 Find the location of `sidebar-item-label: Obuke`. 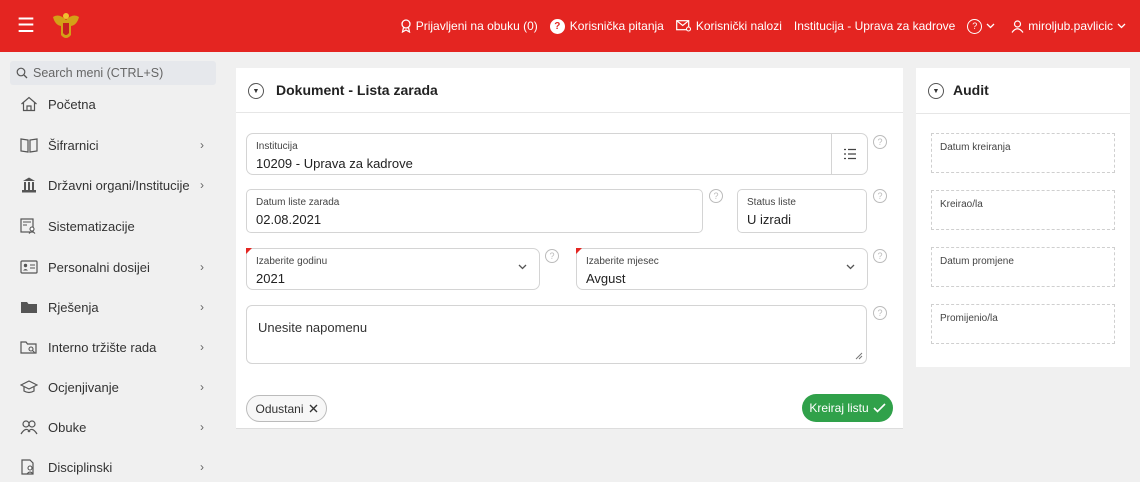

sidebar-item-label: Obuke is located at coordinates (67, 427).